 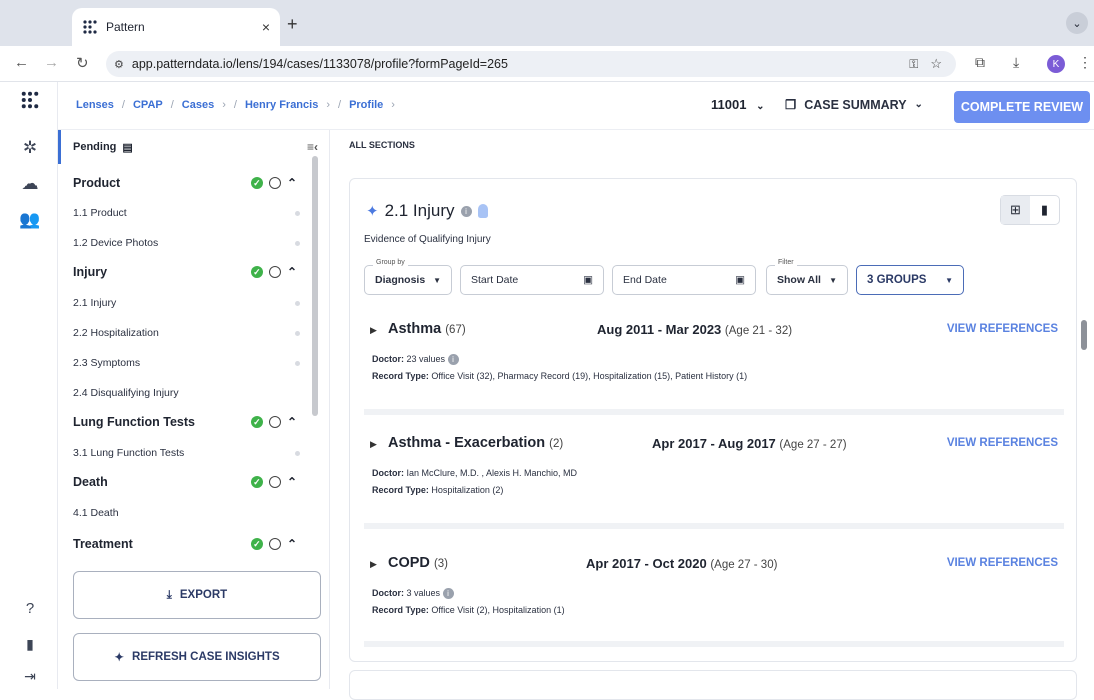 I want to click on lens-icon: ✲, so click(x=30, y=148).